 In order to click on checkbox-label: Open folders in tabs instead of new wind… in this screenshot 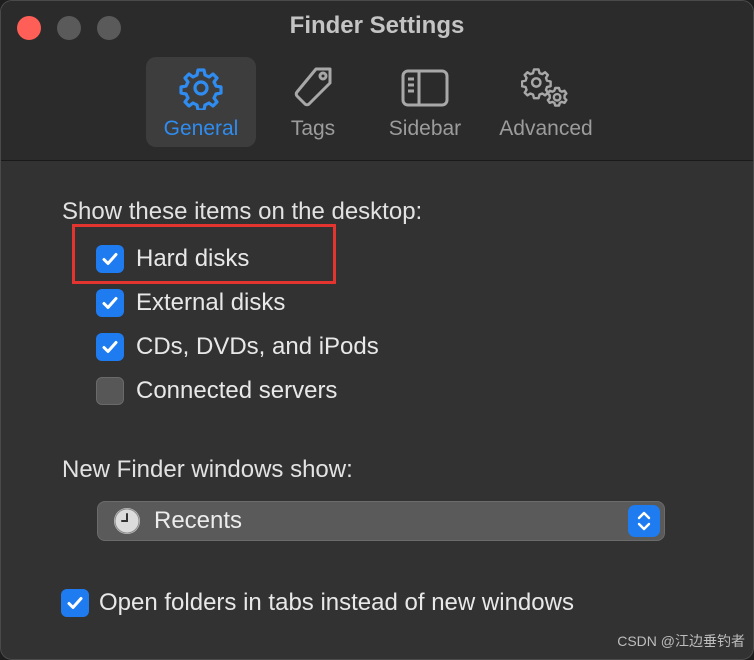, I will do `click(336, 602)`.